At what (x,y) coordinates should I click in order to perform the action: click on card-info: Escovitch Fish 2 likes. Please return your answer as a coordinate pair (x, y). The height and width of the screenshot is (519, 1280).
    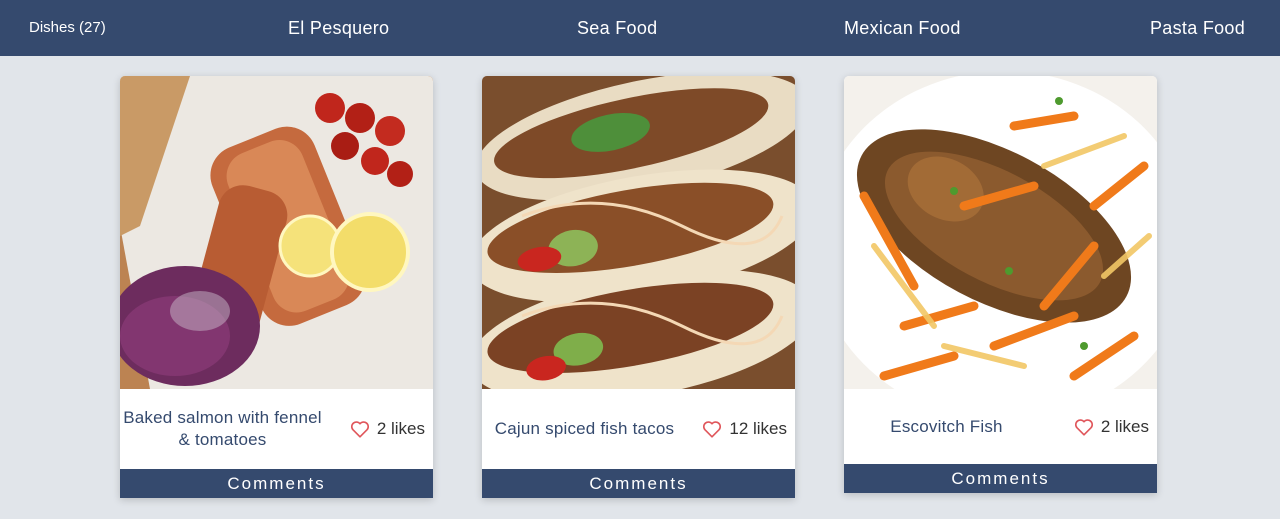
    Looking at the image, I should click on (1000, 426).